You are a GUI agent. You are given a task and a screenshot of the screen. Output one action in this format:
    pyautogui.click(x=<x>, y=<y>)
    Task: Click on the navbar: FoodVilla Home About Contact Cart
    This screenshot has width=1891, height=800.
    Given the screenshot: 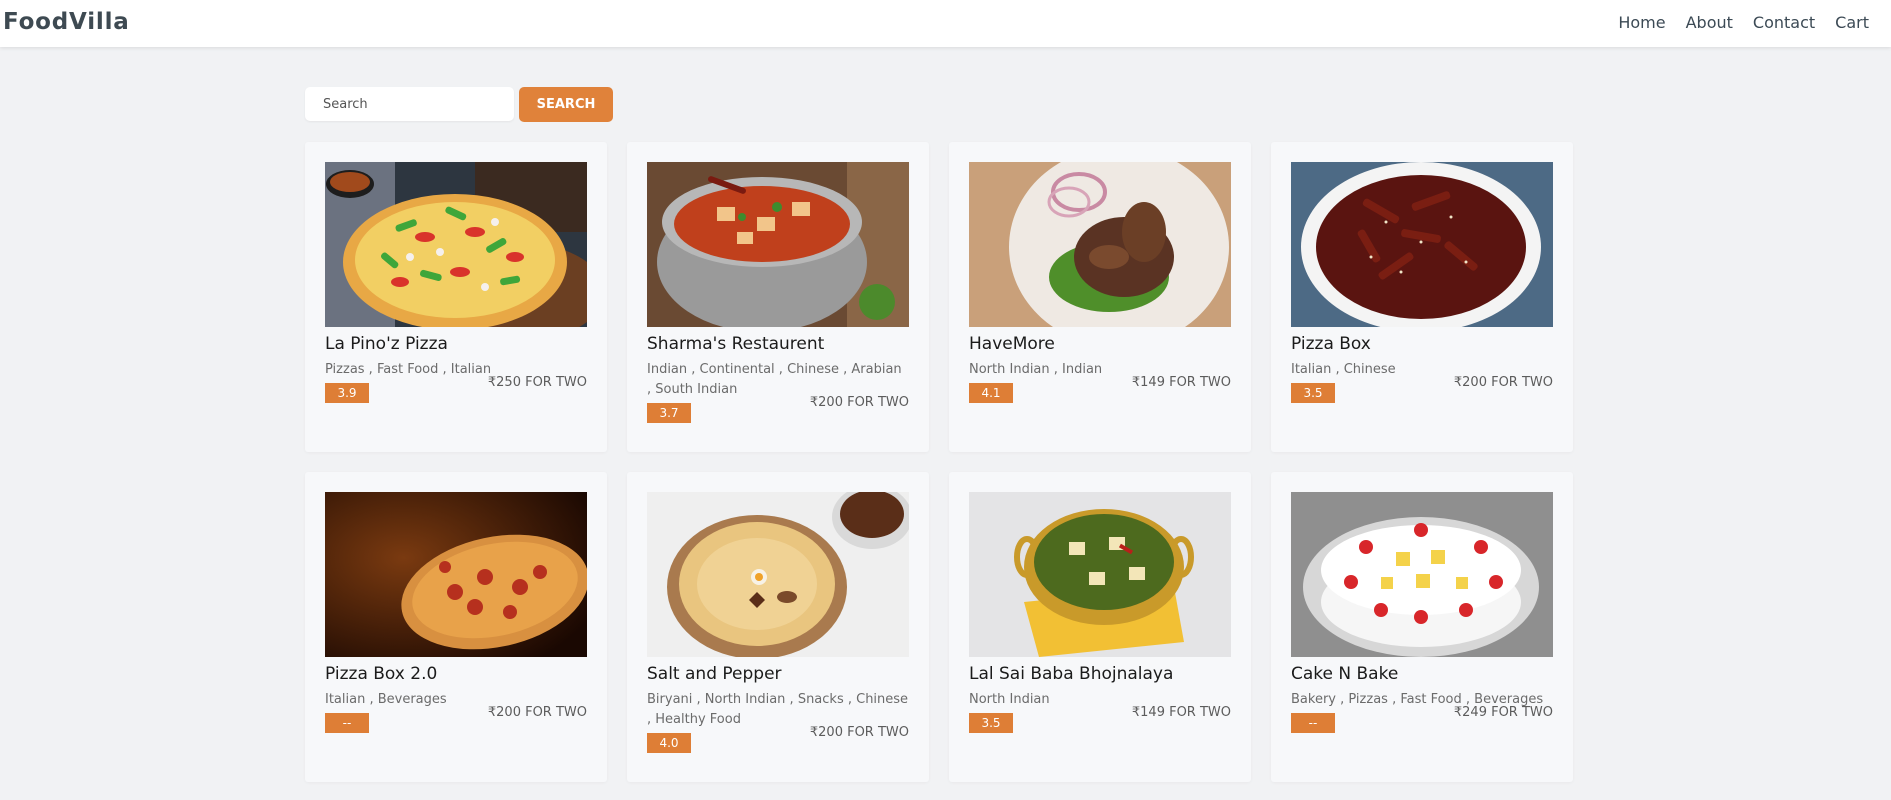 What is the action you would take?
    pyautogui.click(x=945, y=23)
    